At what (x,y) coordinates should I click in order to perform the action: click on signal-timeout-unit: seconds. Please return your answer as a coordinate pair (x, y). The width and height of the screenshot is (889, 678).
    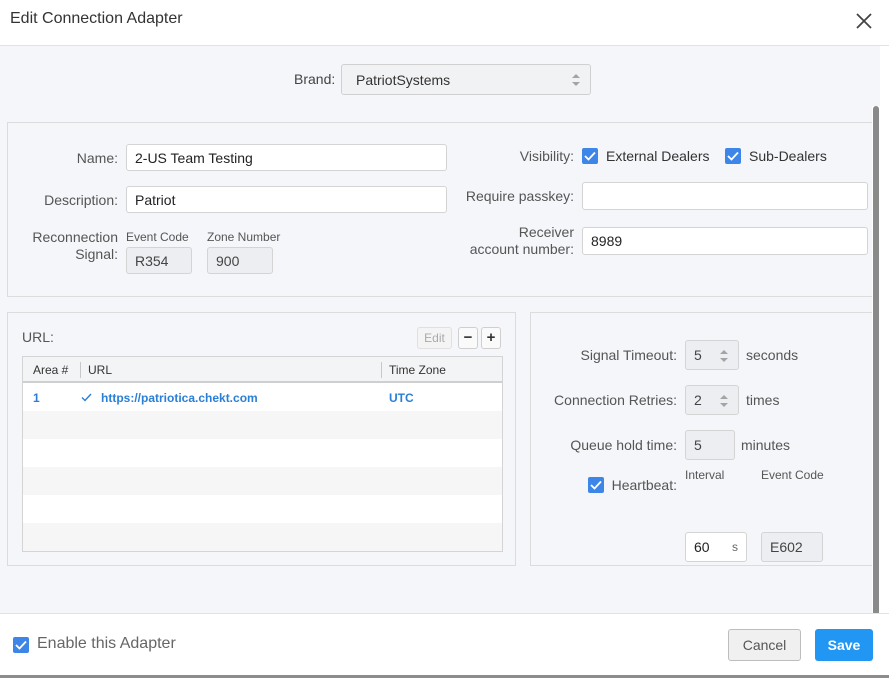
    Looking at the image, I should click on (772, 355).